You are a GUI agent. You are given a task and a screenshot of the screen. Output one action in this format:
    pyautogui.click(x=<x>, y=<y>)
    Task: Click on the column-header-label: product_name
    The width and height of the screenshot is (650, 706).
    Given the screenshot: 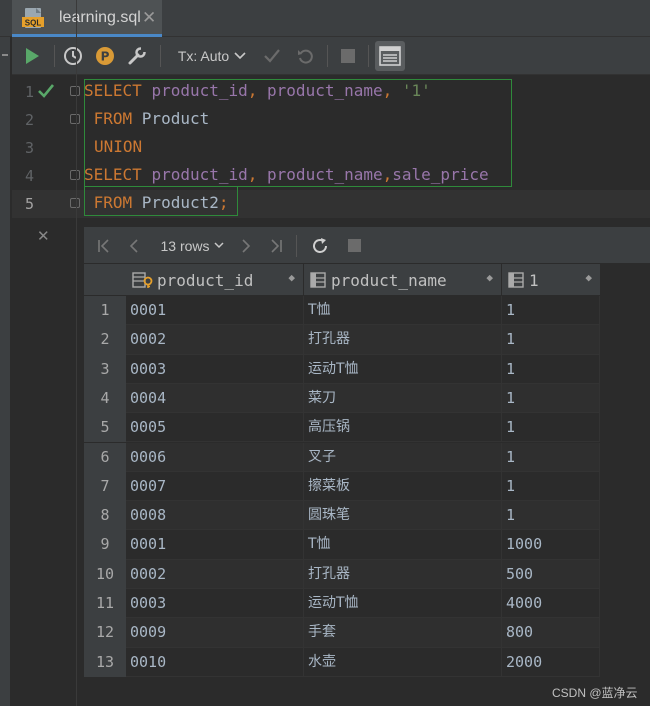 What is the action you would take?
    pyautogui.click(x=389, y=280)
    